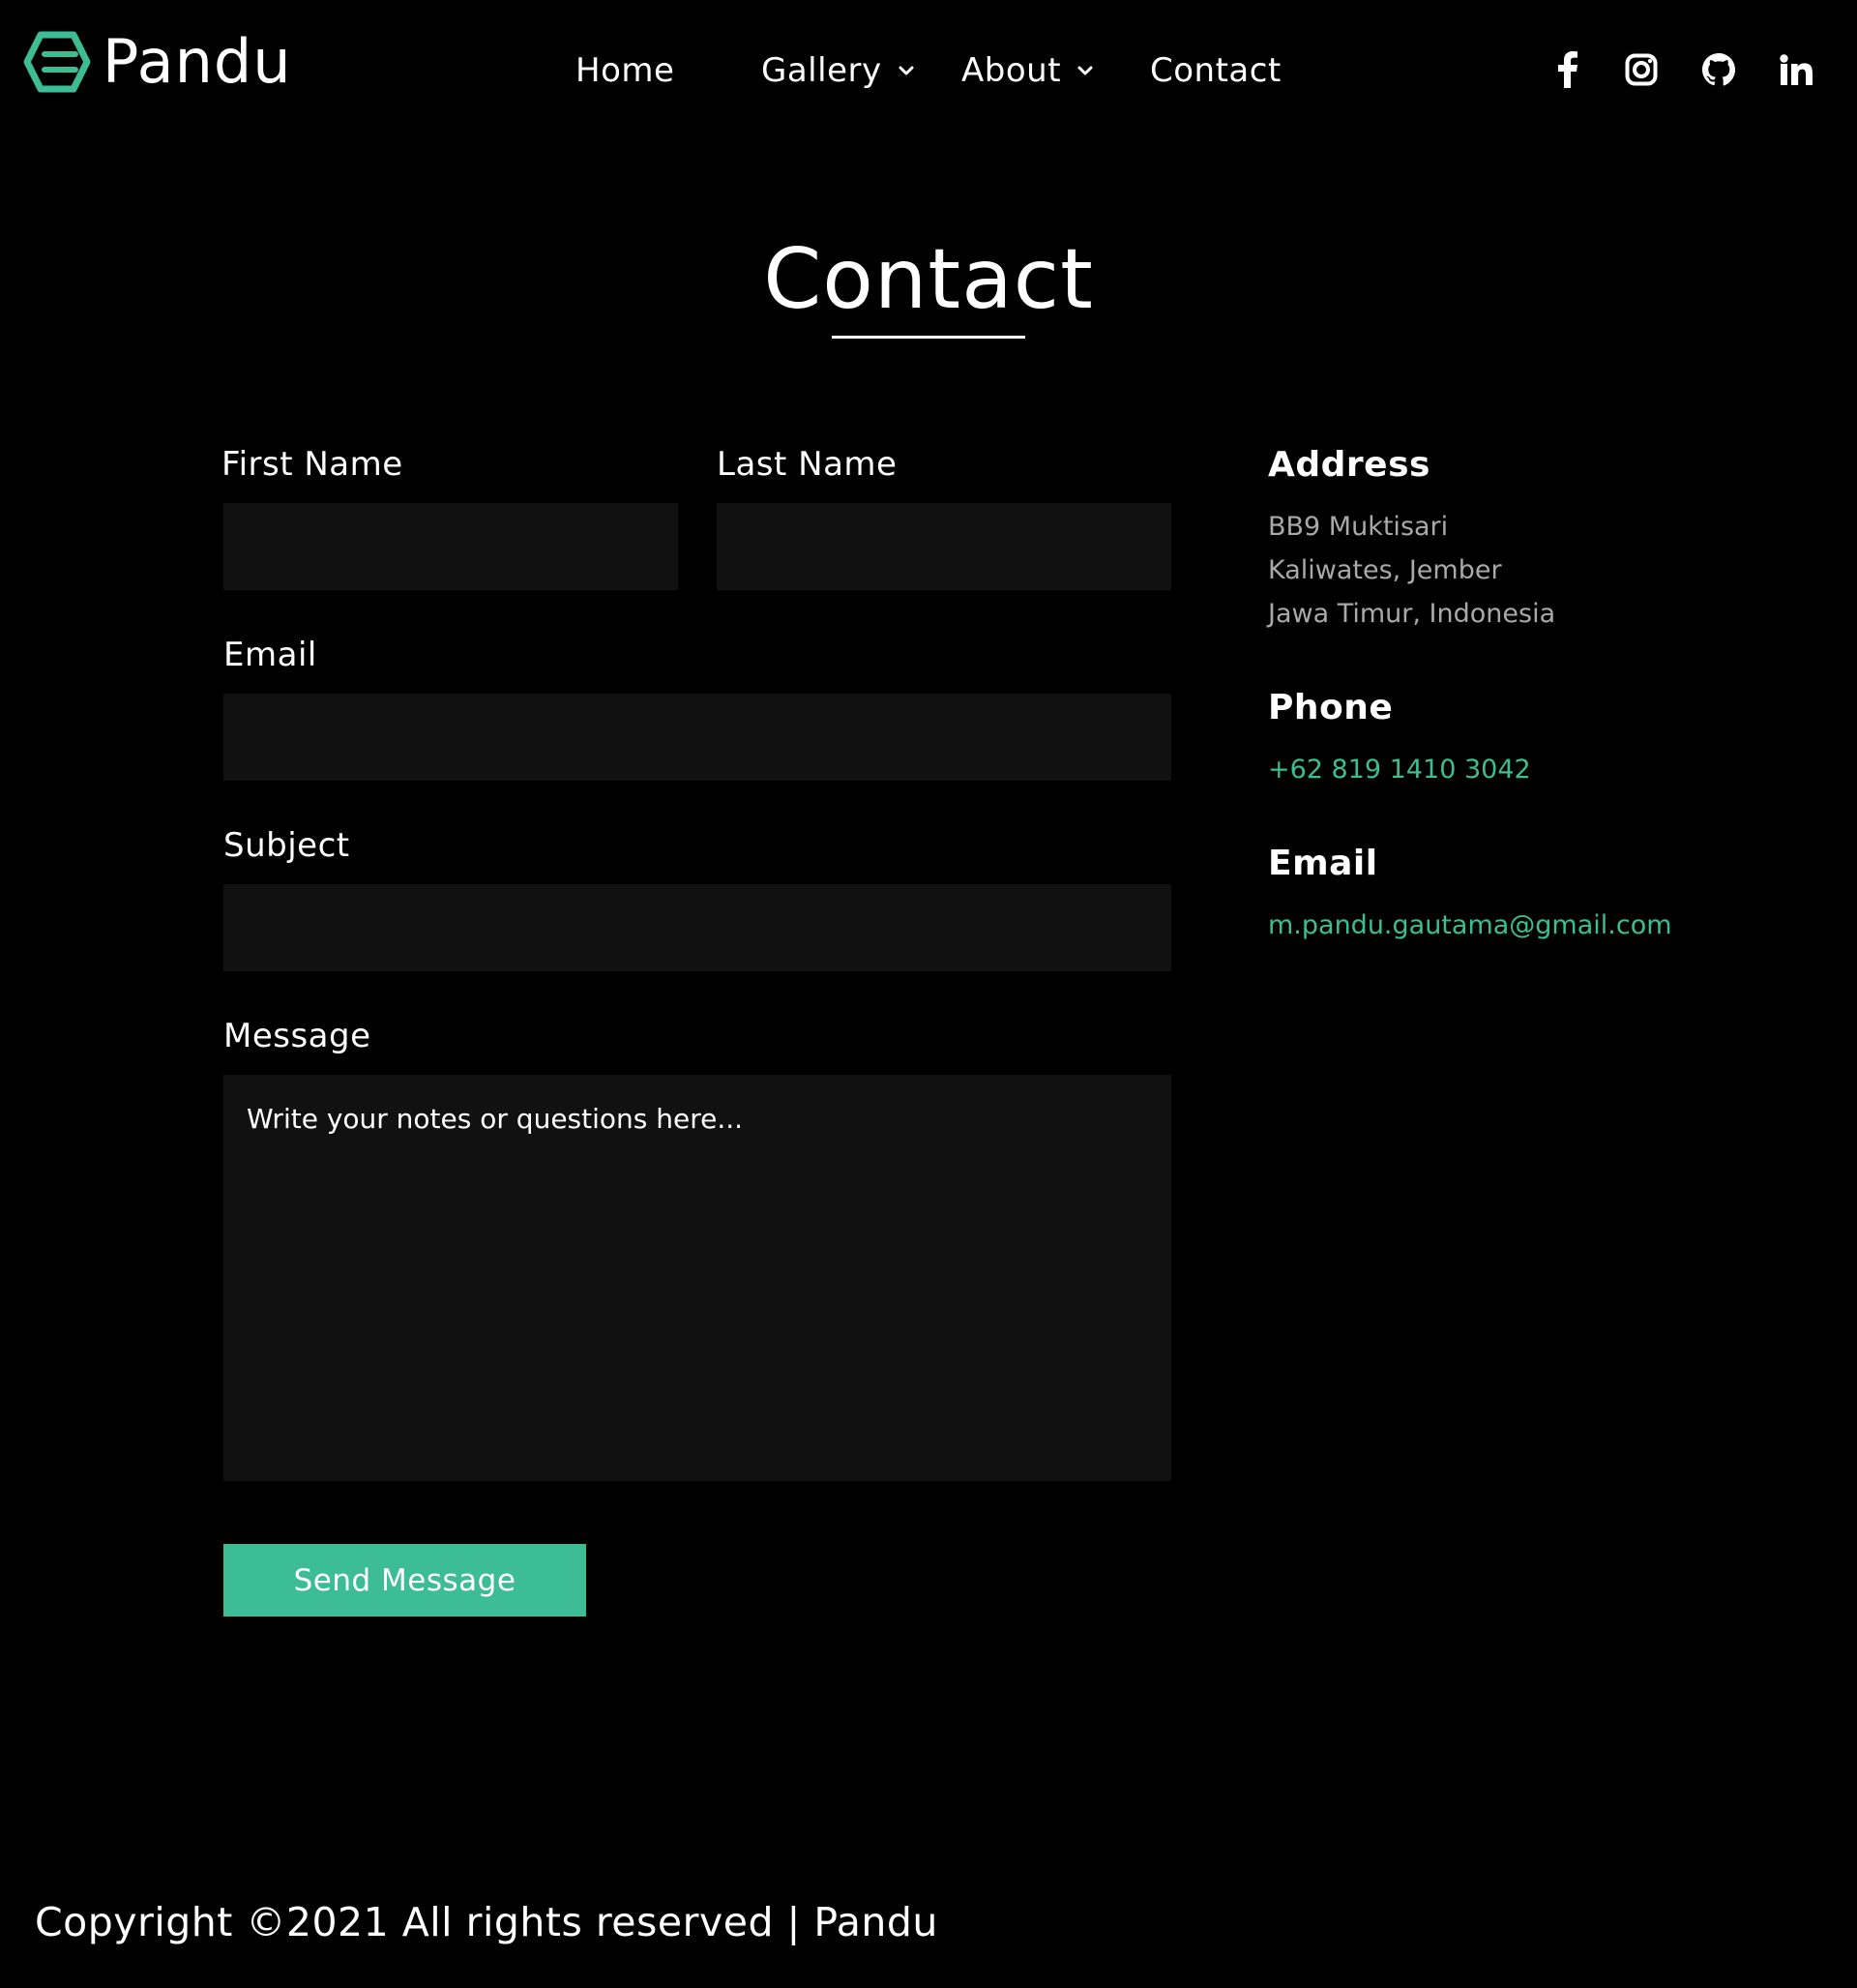  I want to click on github-icon, so click(1718, 69).